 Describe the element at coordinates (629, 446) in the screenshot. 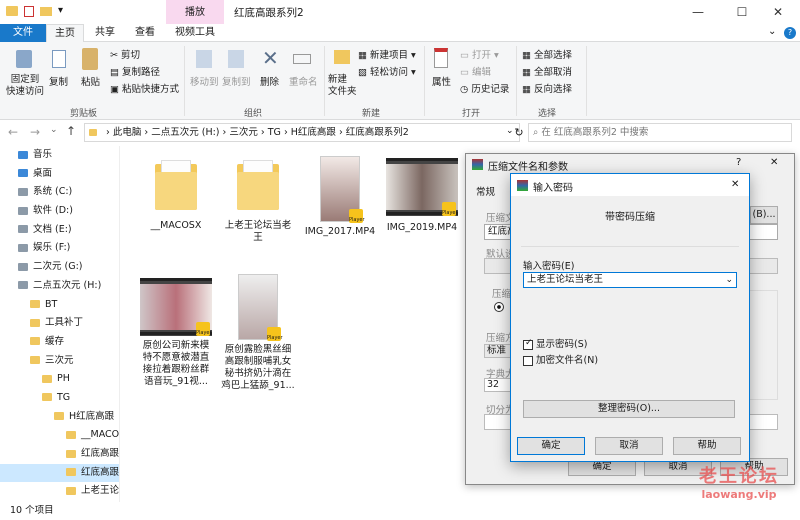

I see `password-cancel-button: 取消` at that location.